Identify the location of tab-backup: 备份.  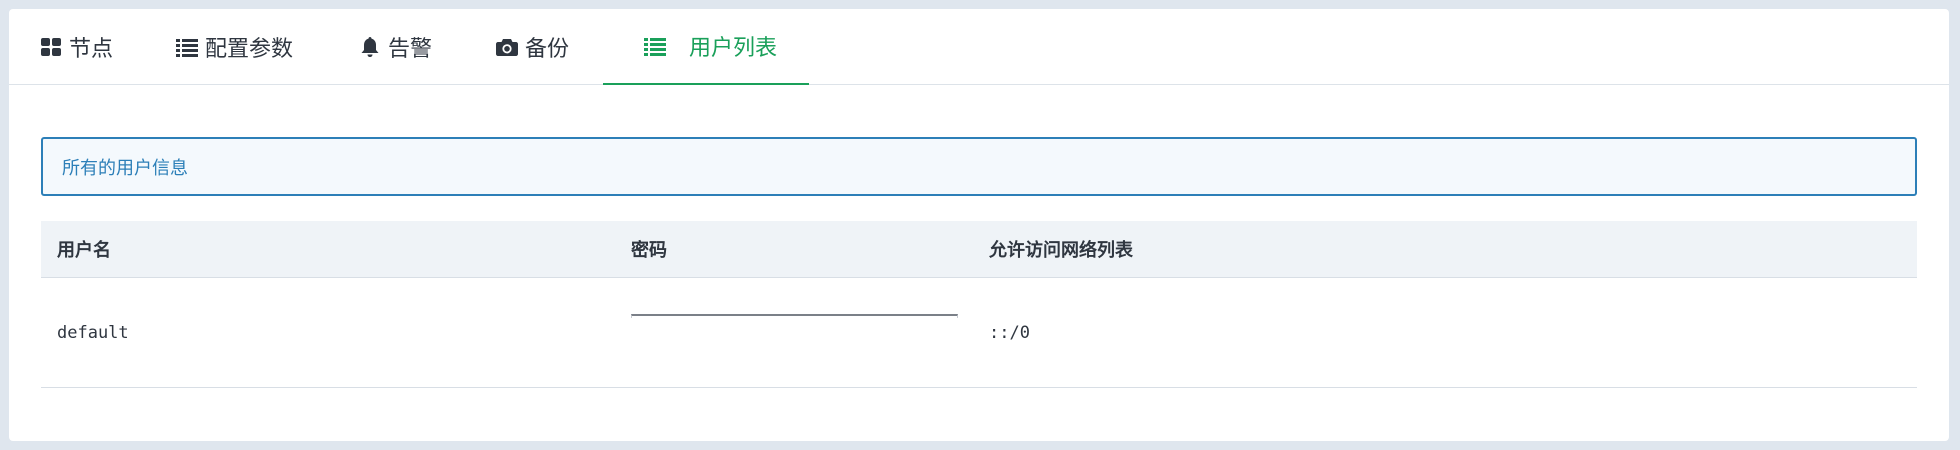
(532, 47).